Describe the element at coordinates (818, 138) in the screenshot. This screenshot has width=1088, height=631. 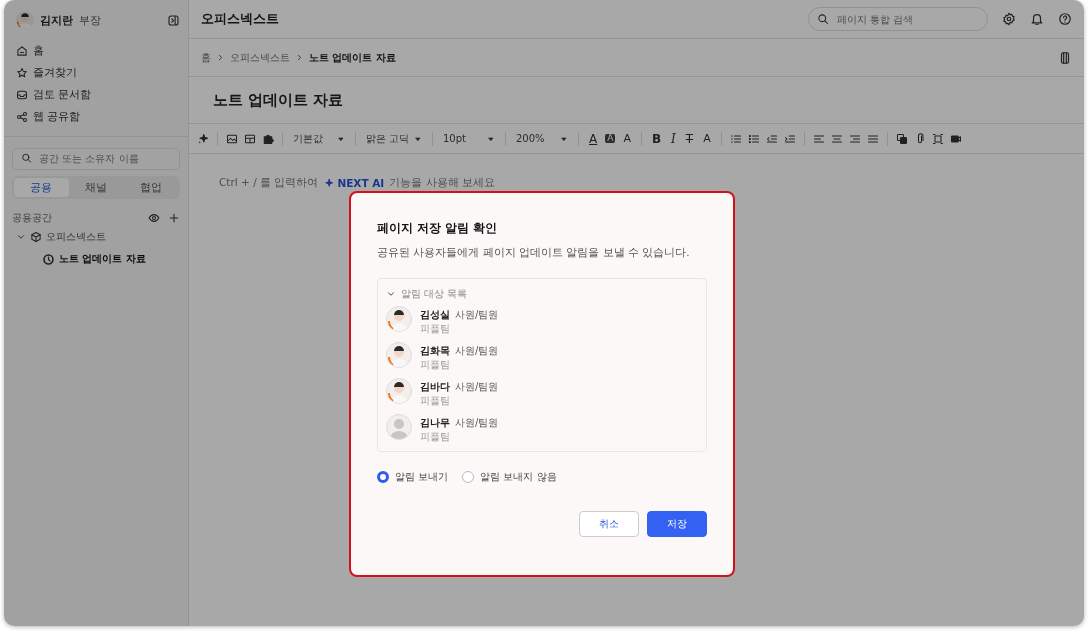
I see `align-left-icon` at that location.